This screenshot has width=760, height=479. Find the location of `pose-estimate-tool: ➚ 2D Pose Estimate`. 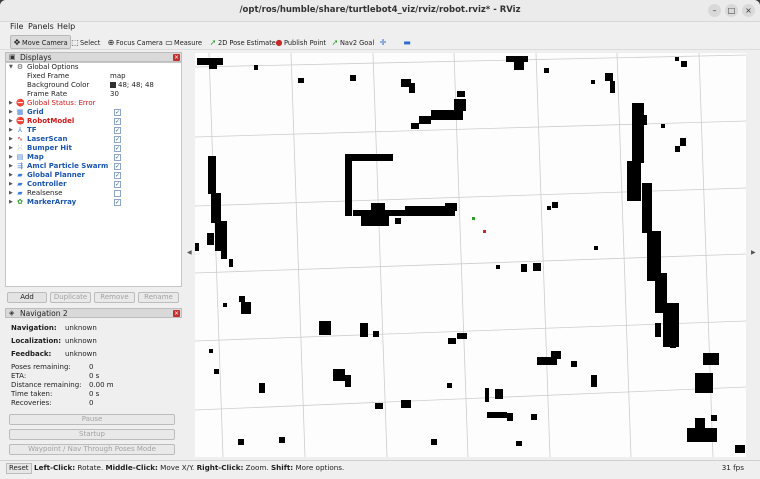

pose-estimate-tool: ➚ 2D Pose Estimate is located at coordinates (242, 42).